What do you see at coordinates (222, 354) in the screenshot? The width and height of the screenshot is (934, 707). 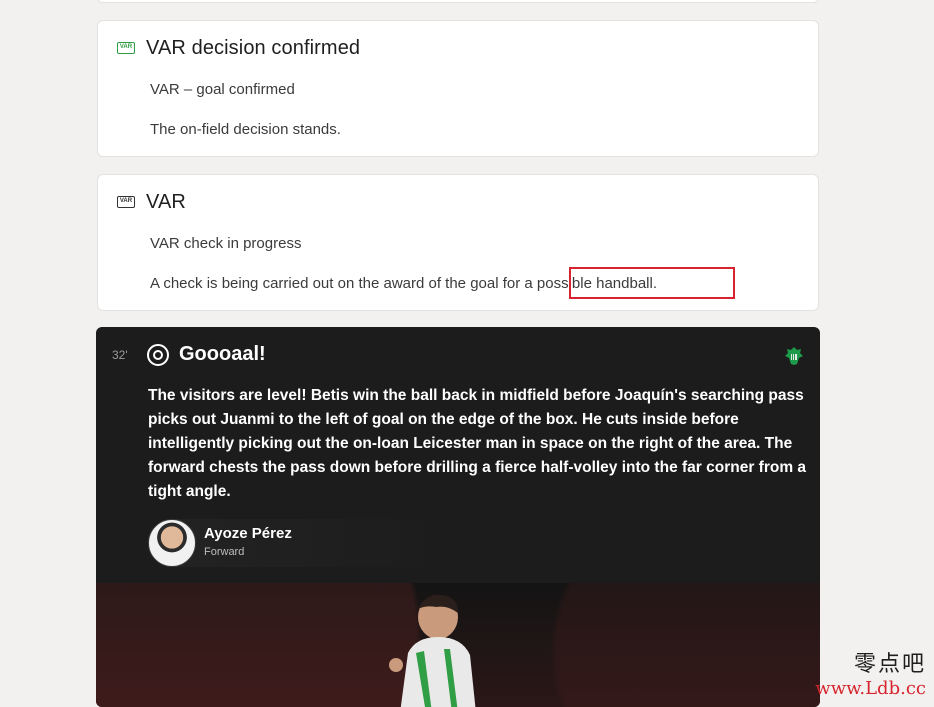 I see `goal-title: Goooaal!` at bounding box center [222, 354].